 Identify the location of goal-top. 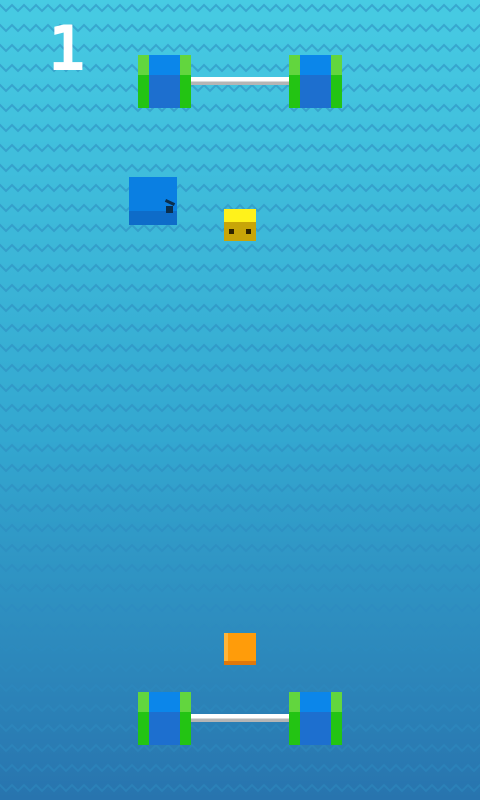
(240, 81).